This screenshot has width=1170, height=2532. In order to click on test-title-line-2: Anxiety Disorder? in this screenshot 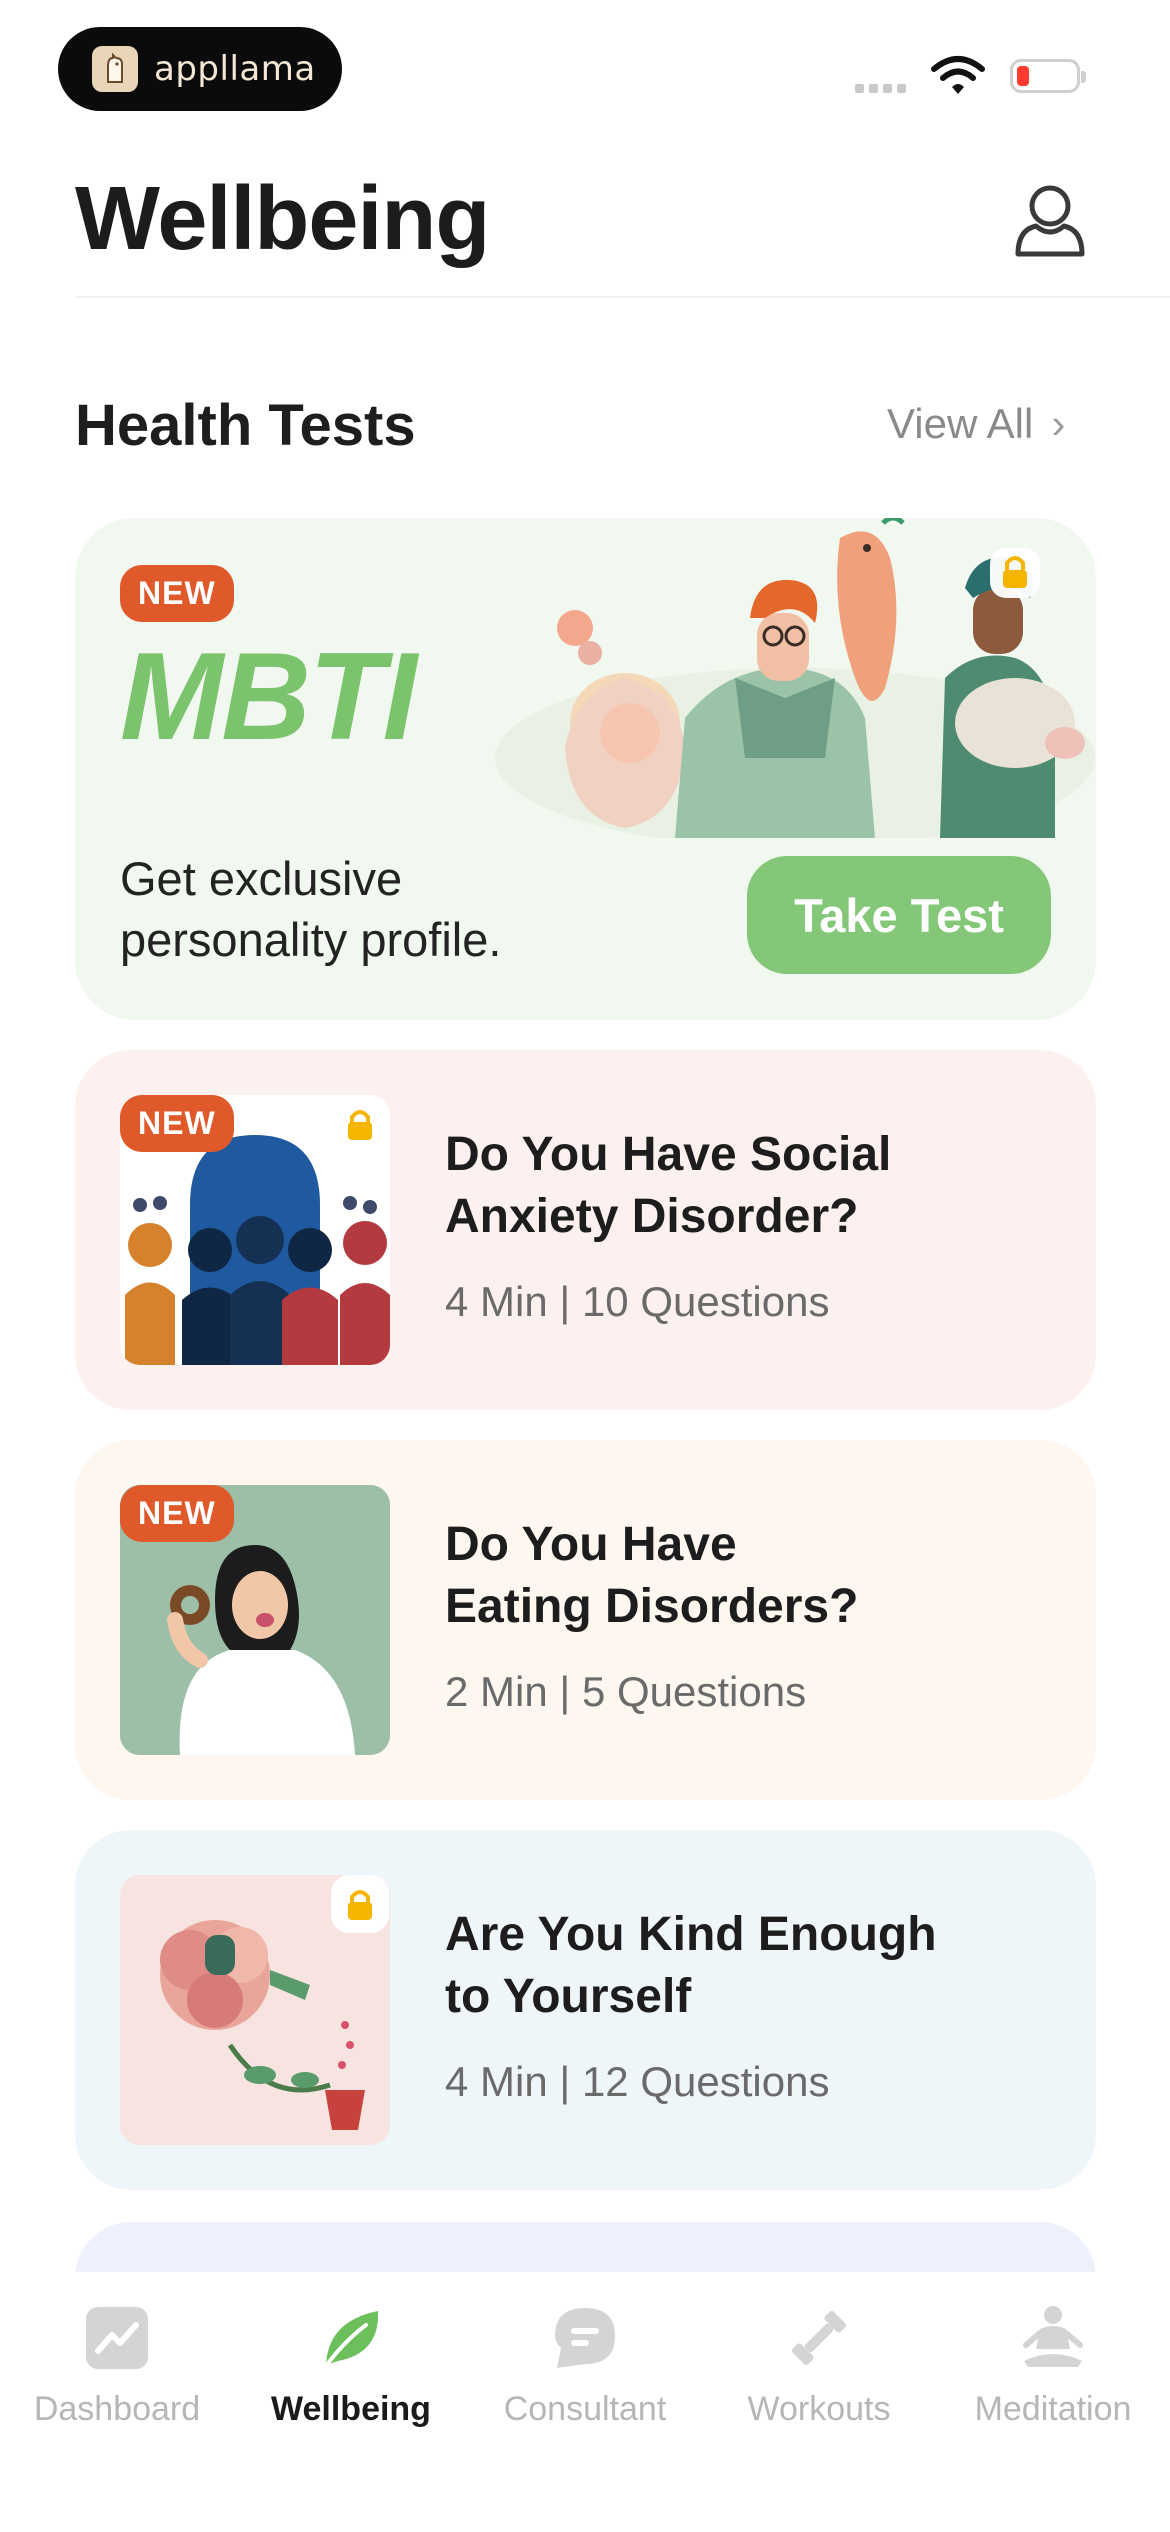, I will do `click(652, 1216)`.